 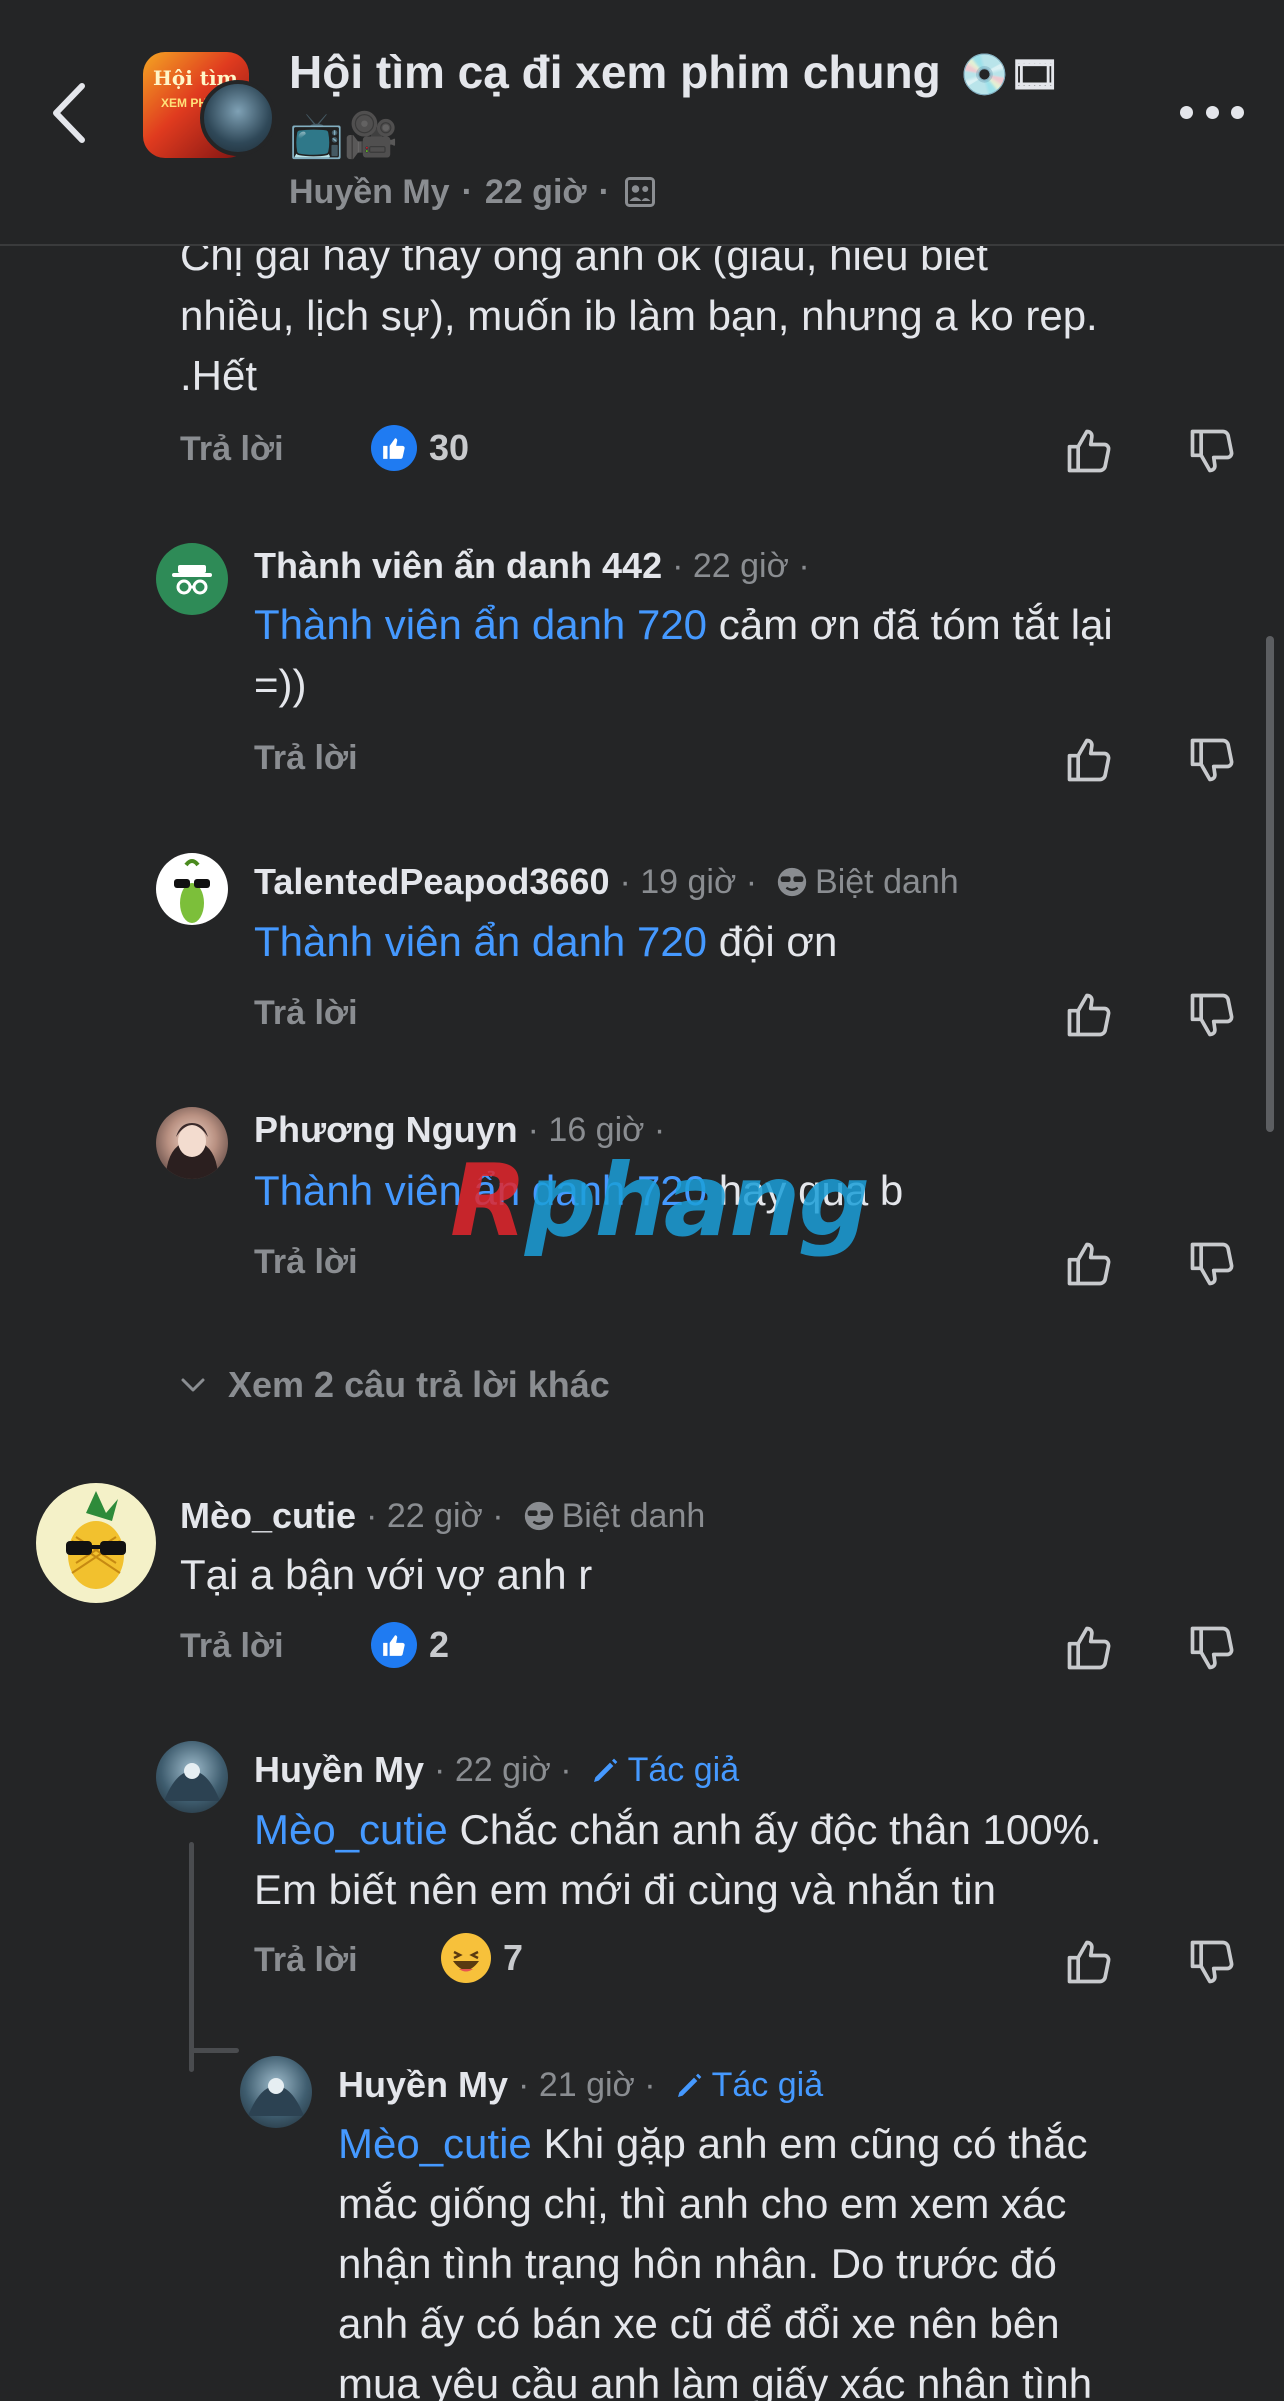 I want to click on commenter-name: TalentedPeapod3660, so click(x=431, y=882).